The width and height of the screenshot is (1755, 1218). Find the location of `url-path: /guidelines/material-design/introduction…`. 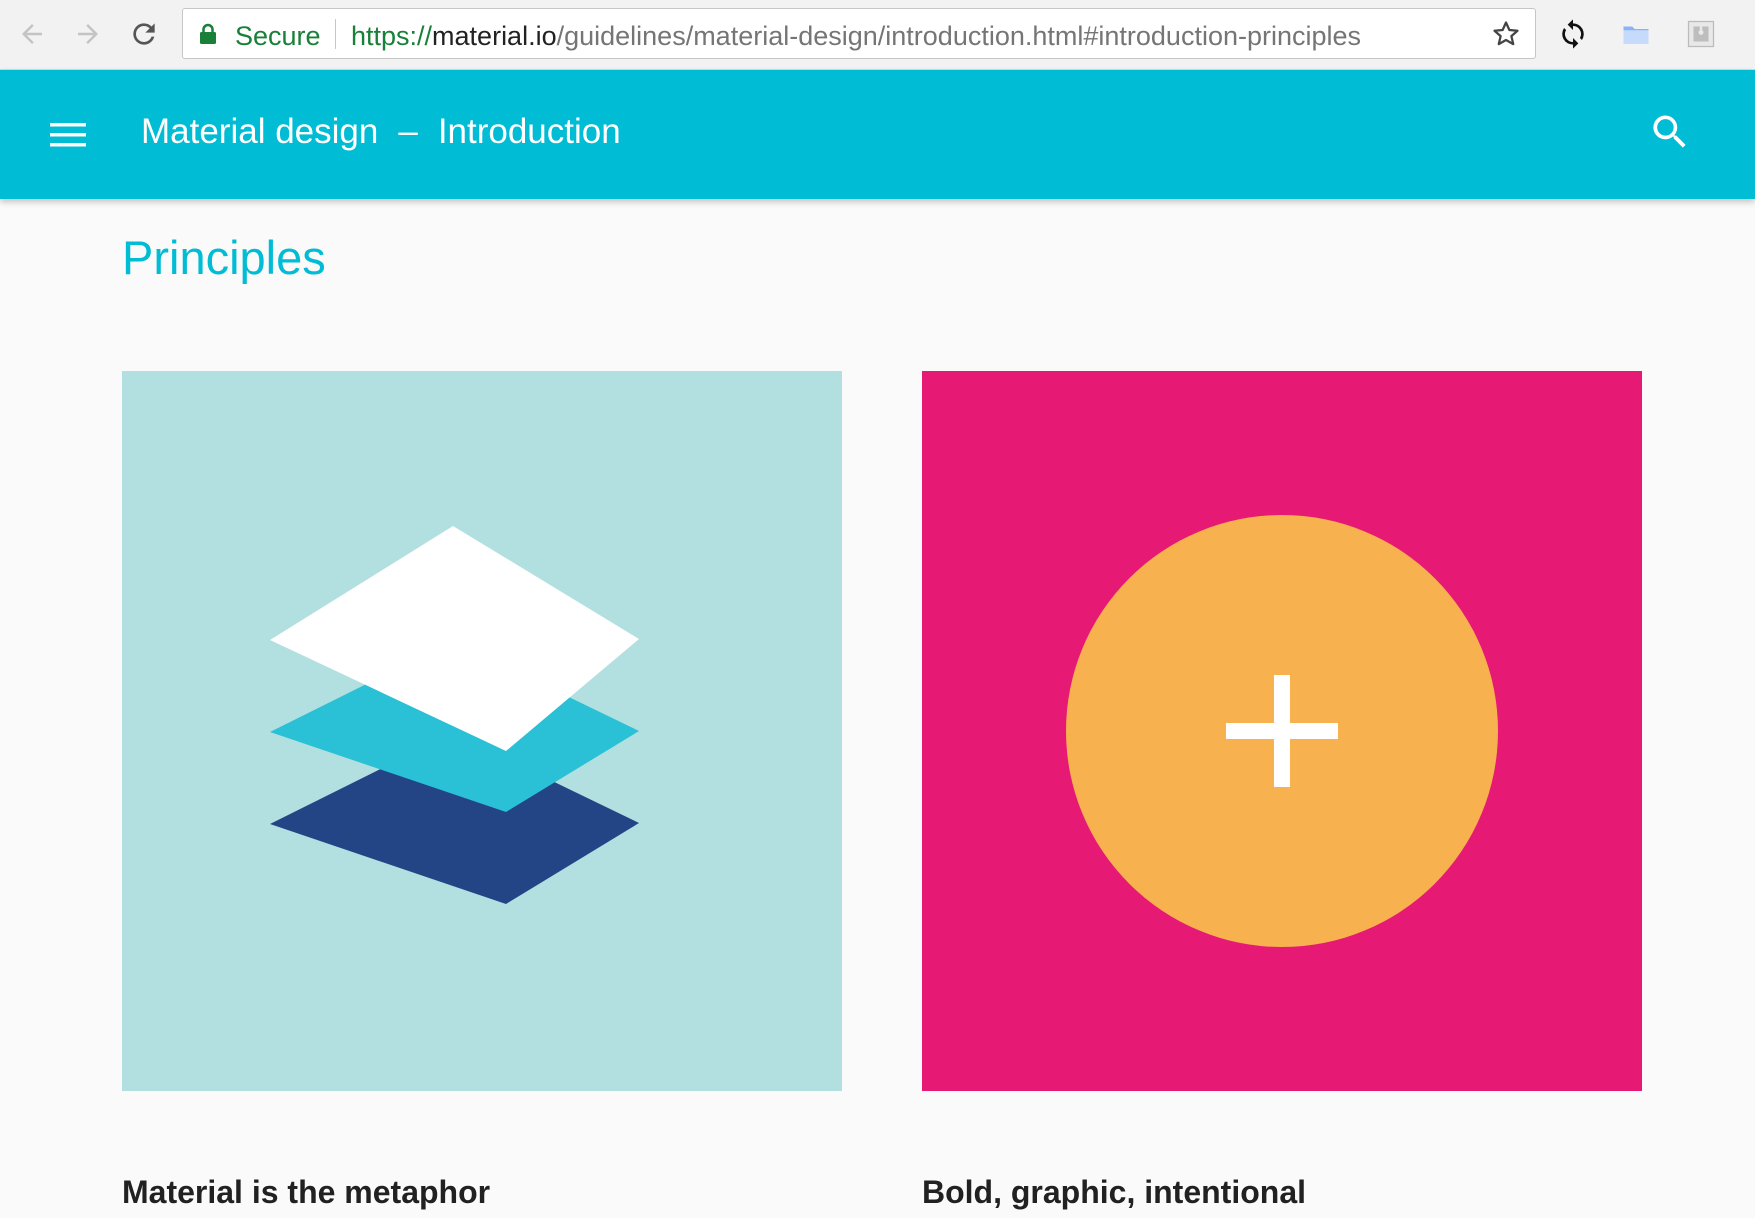

url-path: /guidelines/material-design/introduction… is located at coordinates (959, 36).